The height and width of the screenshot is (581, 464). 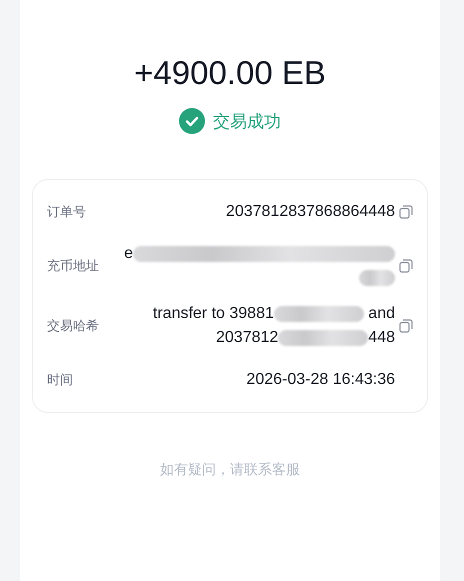 I want to click on status-label: 交易成功, so click(x=247, y=121).